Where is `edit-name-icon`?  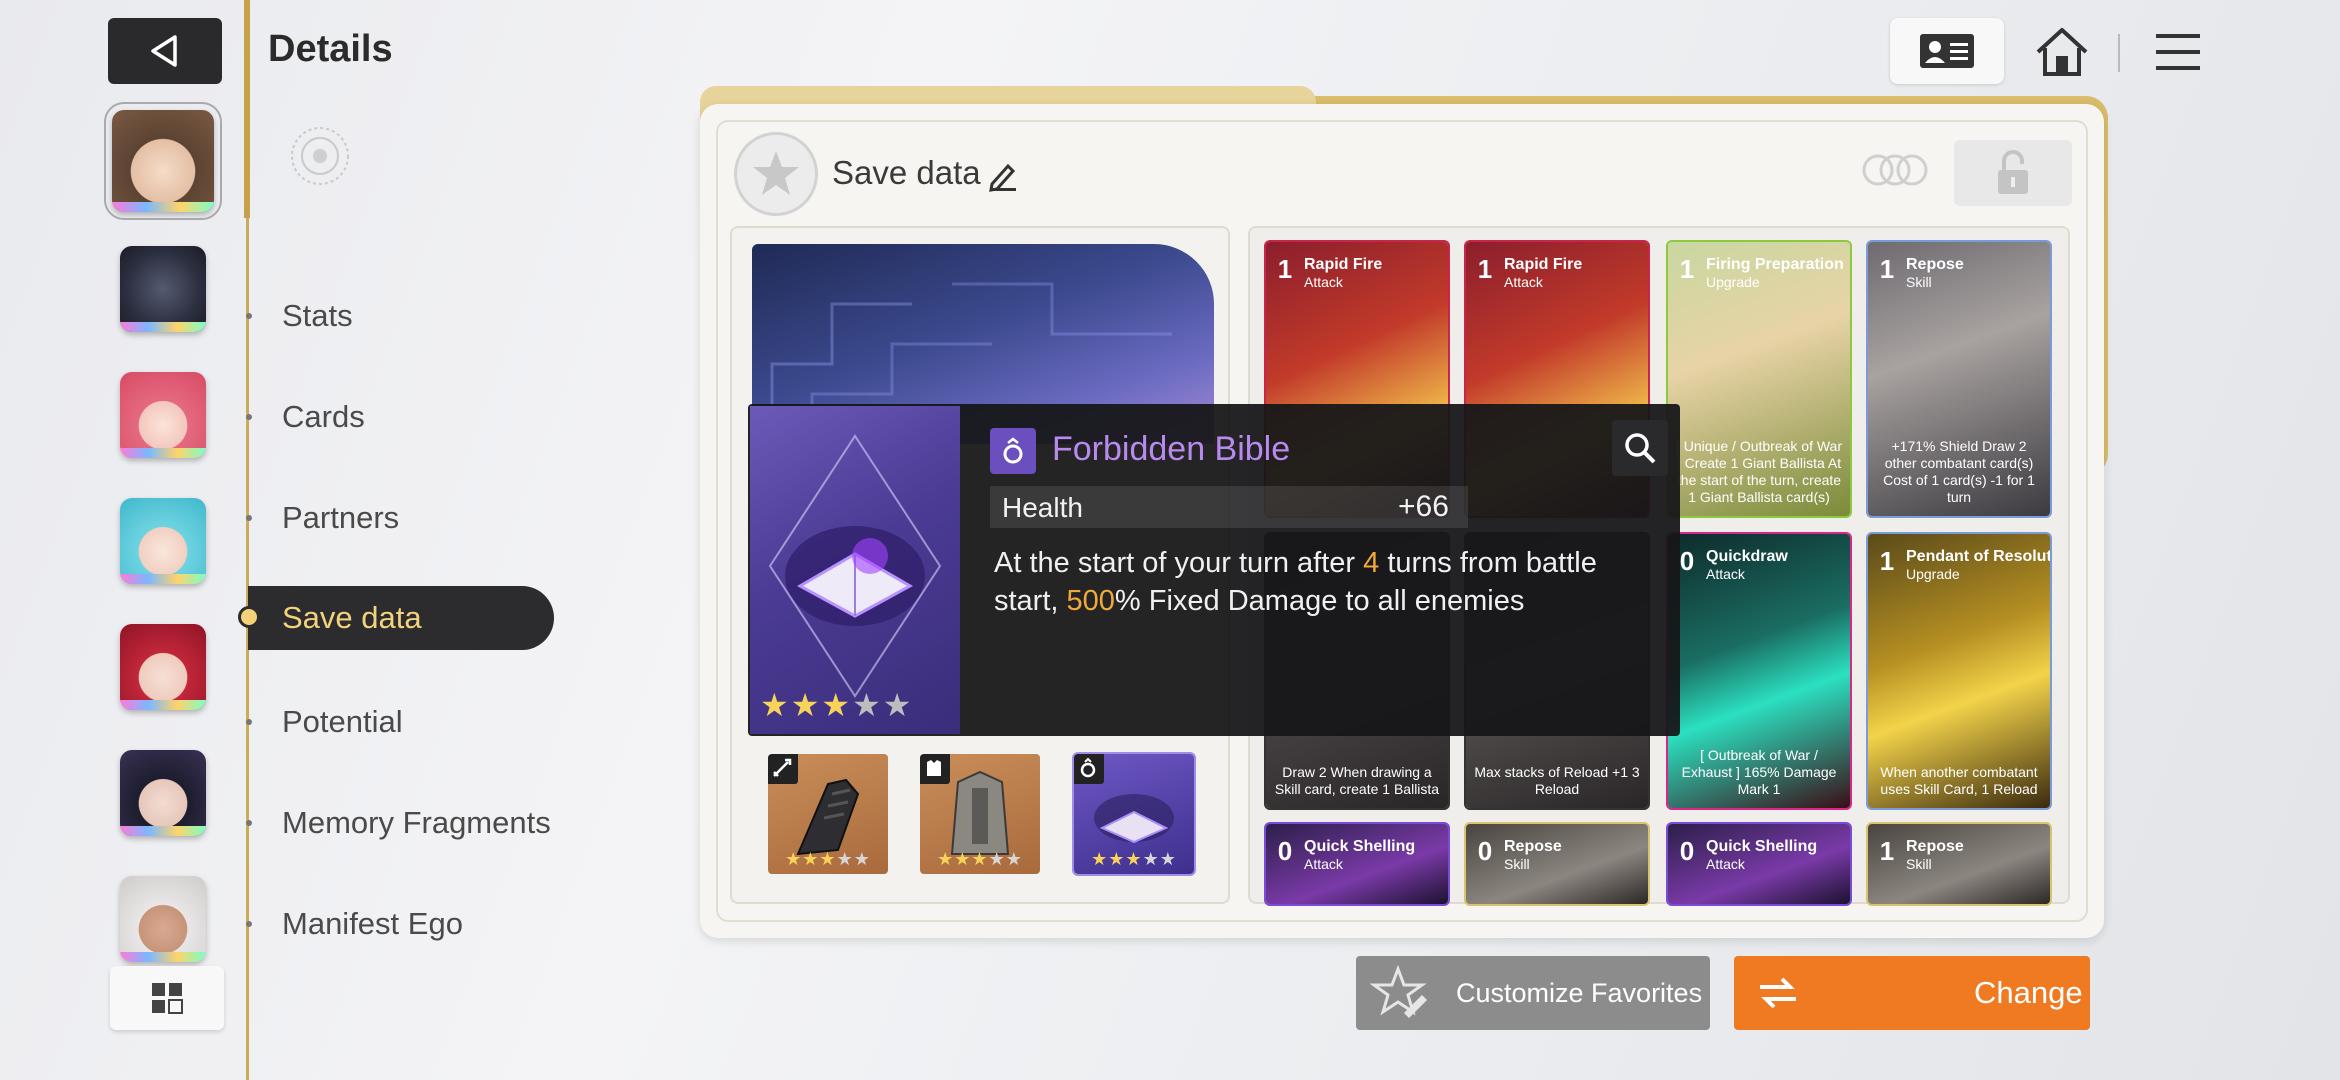
edit-name-icon is located at coordinates (1003, 175).